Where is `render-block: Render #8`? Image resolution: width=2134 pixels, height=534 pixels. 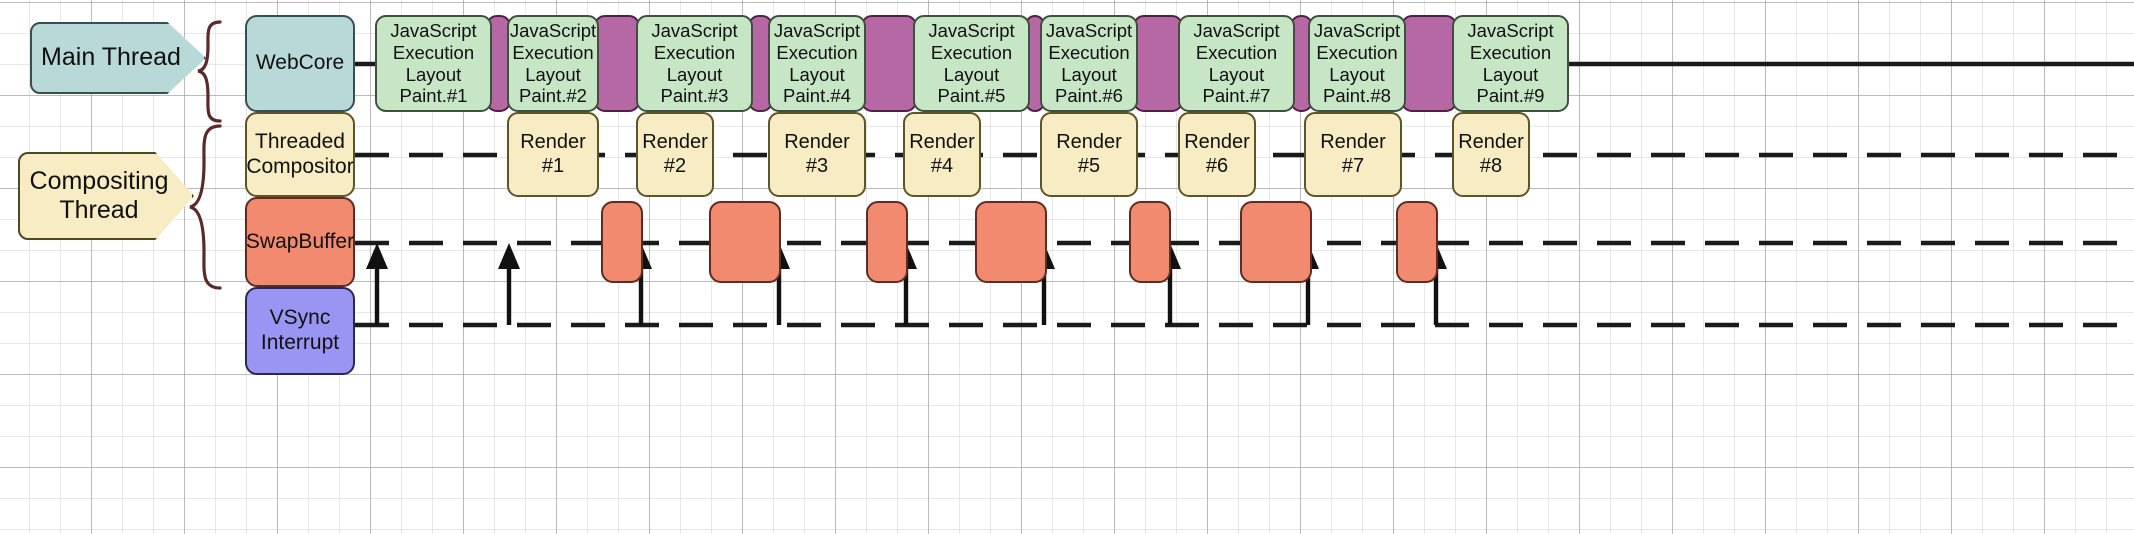
render-block: Render #8 is located at coordinates (1491, 154).